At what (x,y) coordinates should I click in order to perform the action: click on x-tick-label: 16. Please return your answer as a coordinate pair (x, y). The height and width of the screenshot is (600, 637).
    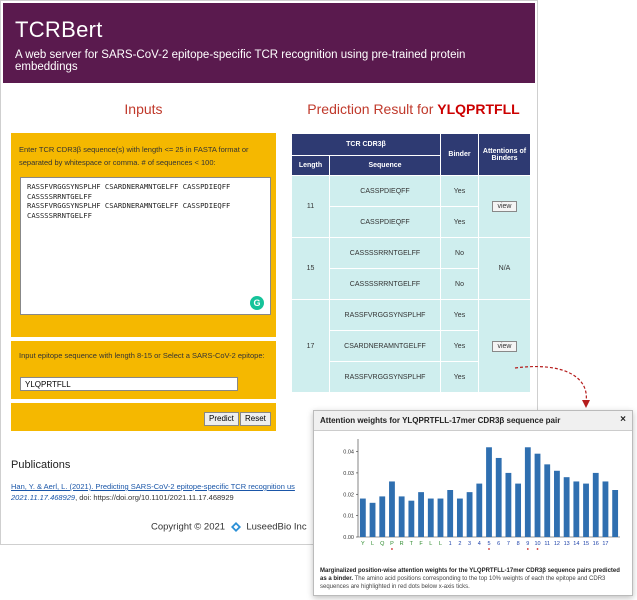
    Looking at the image, I should click on (596, 544).